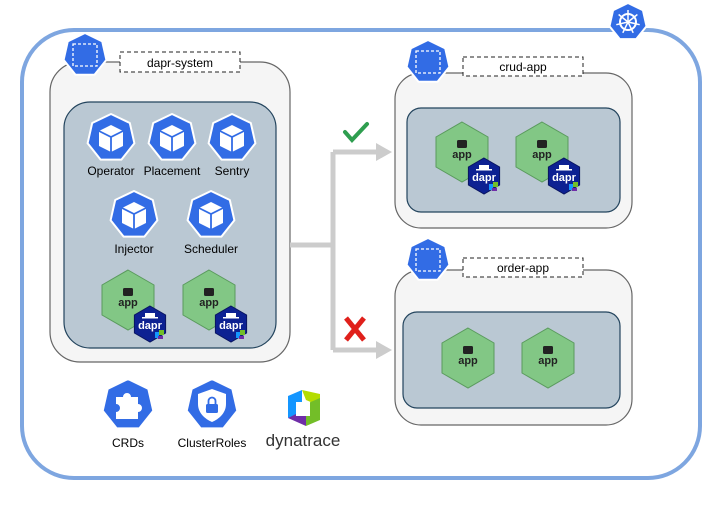 The image size is (717, 505). Describe the element at coordinates (428, 61) in the screenshot. I see `crud-app-namespace-icon` at that location.